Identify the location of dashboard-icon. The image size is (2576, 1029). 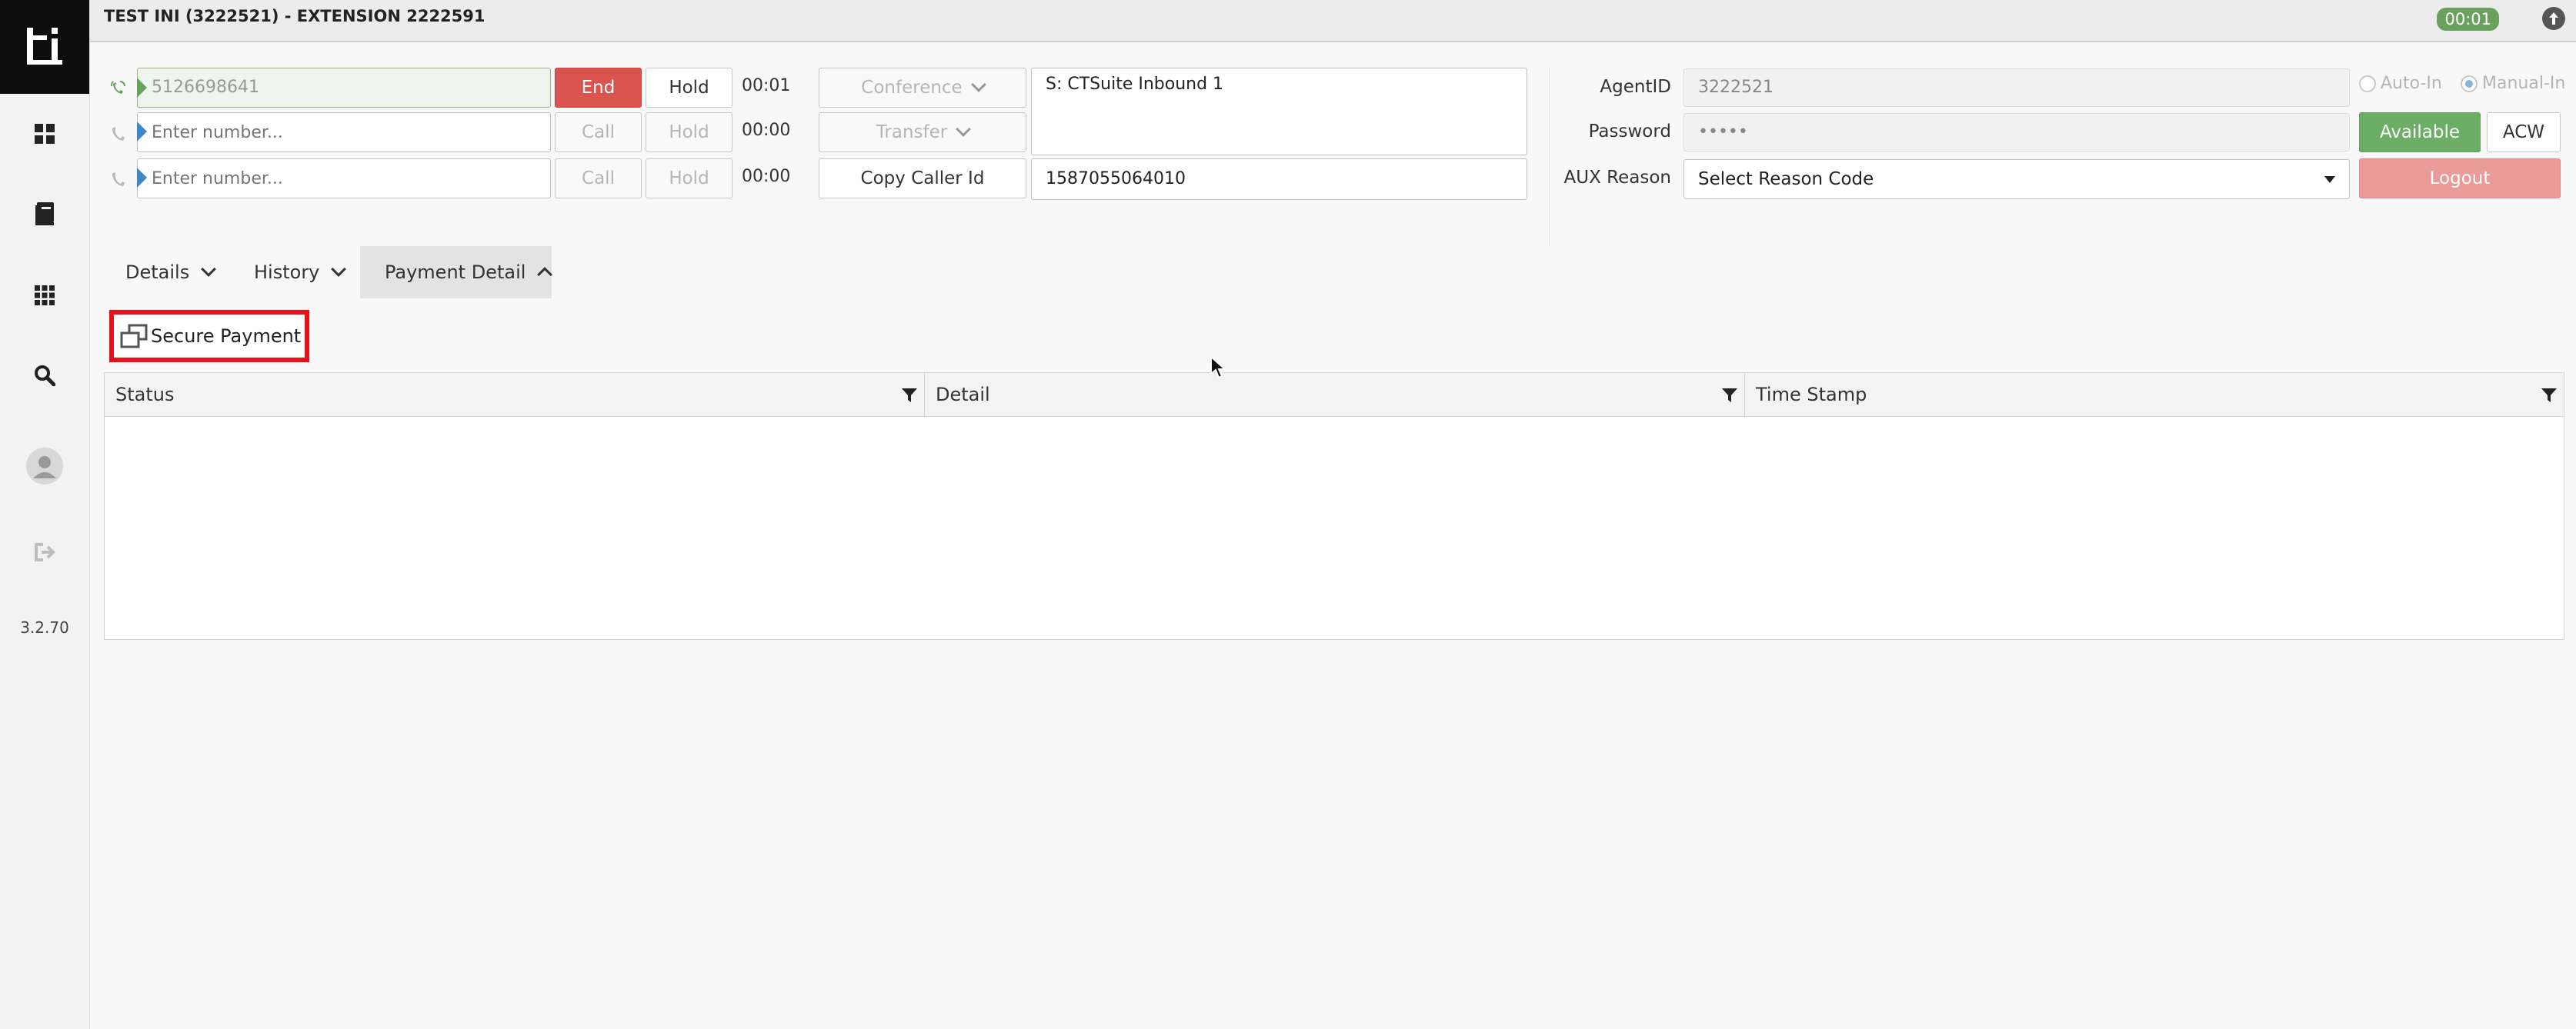
(45, 134).